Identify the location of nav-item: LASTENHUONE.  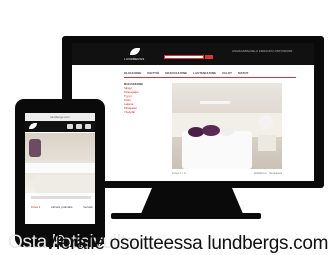
(204, 73).